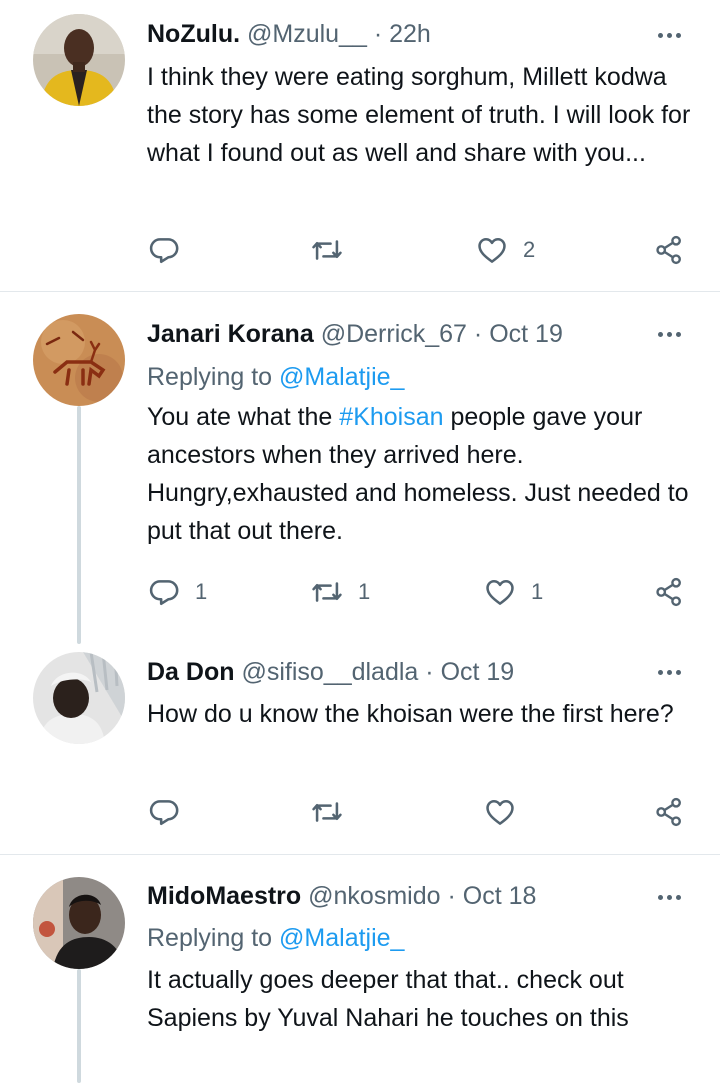  I want to click on user-handle: @nkosmido, so click(374, 896).